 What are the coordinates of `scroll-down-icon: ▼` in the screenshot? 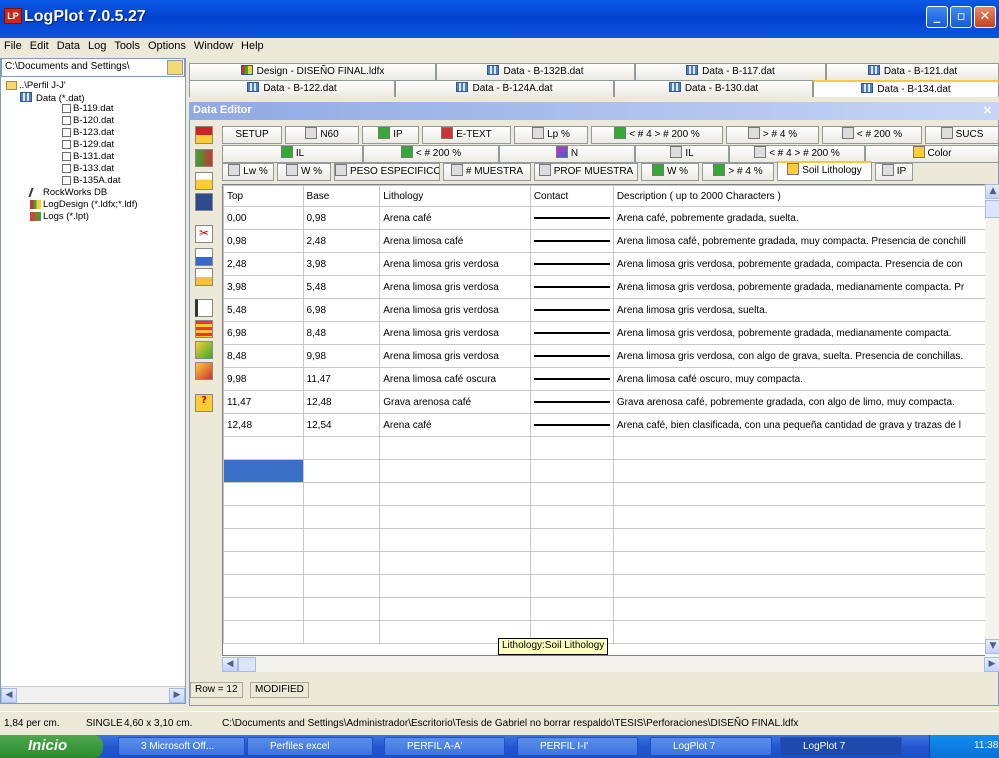 It's located at (992, 646).